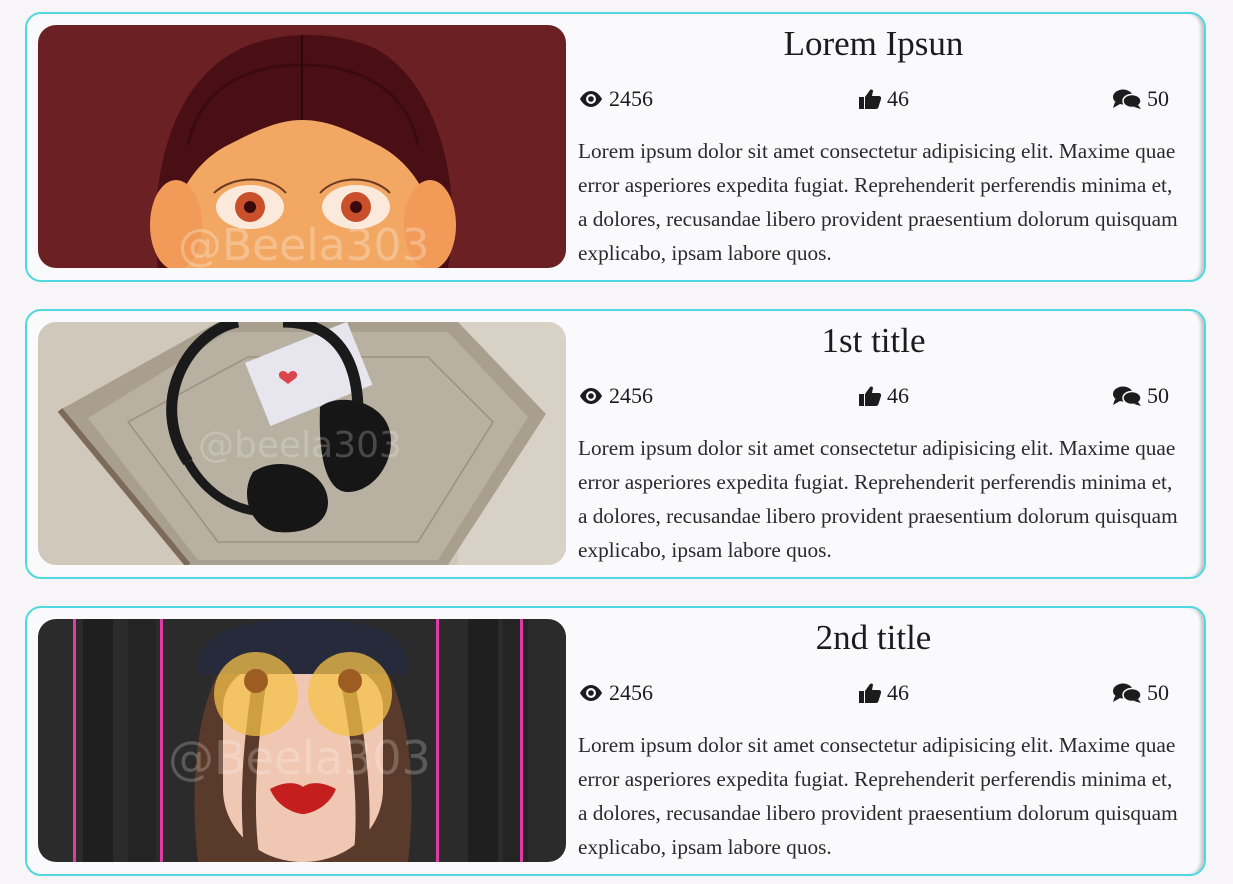  I want to click on post-title: 1st title, so click(873, 341).